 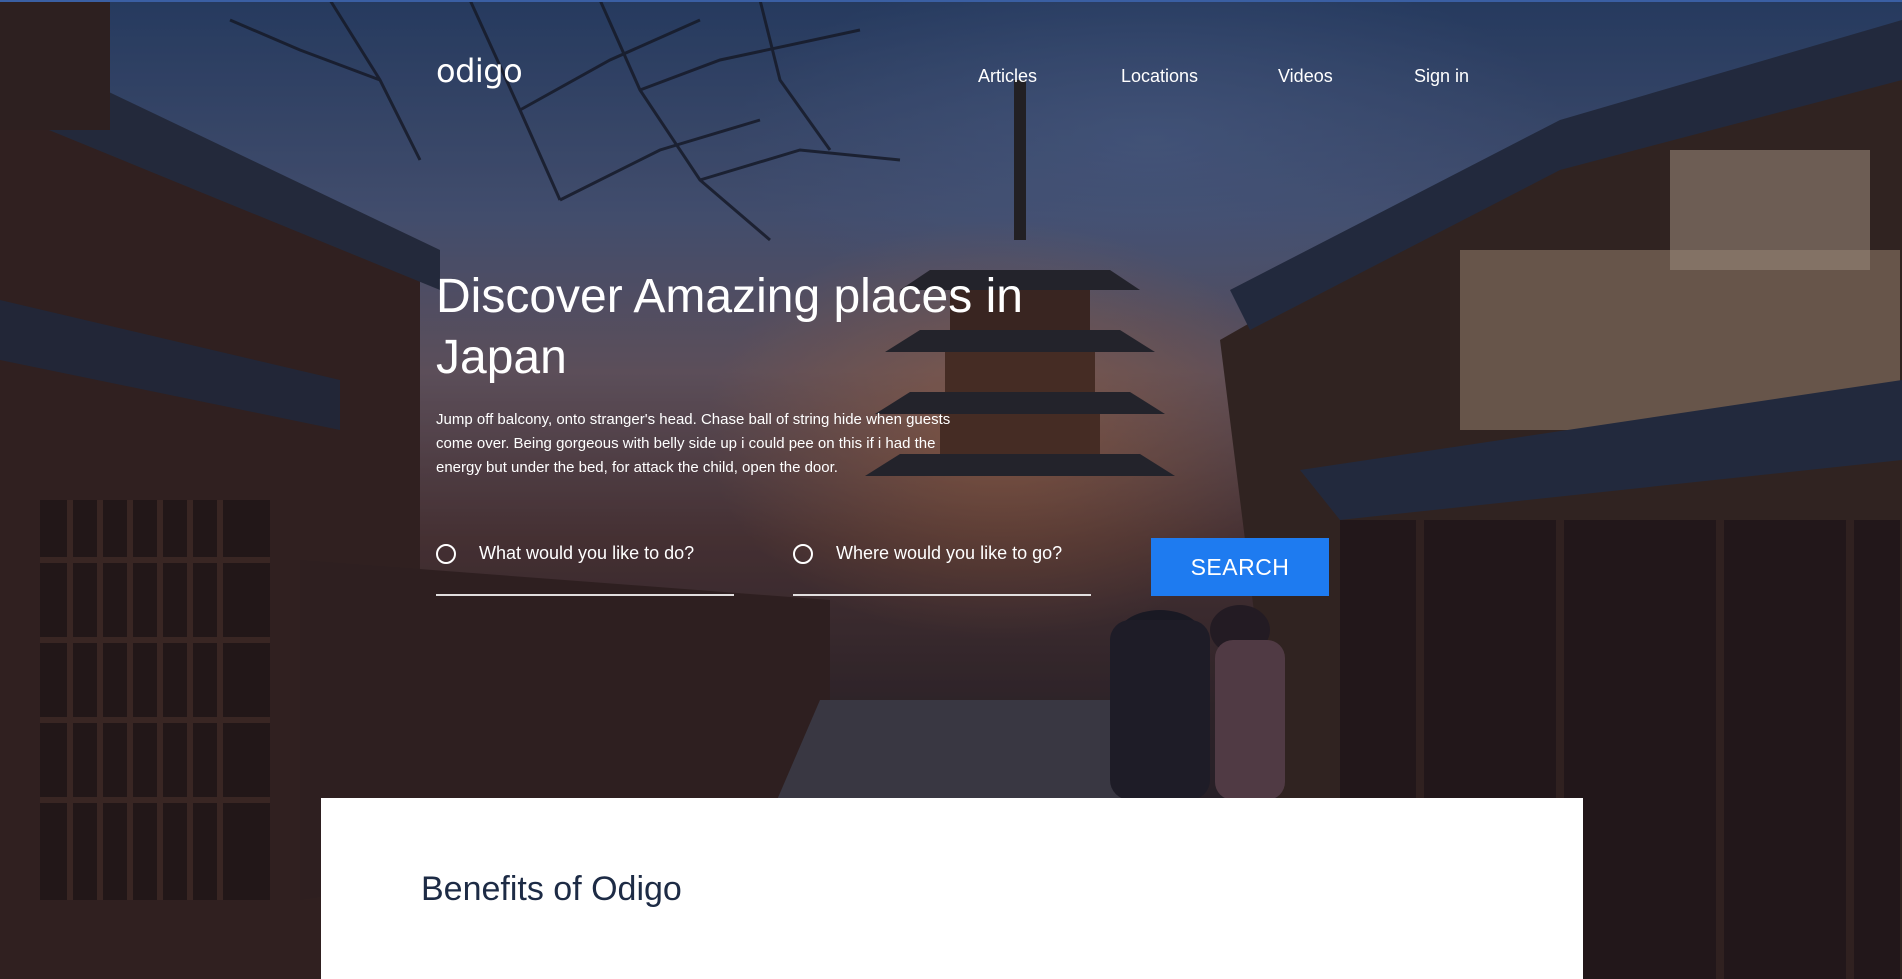 I want to click on top-accent-line, so click(x=951, y=1).